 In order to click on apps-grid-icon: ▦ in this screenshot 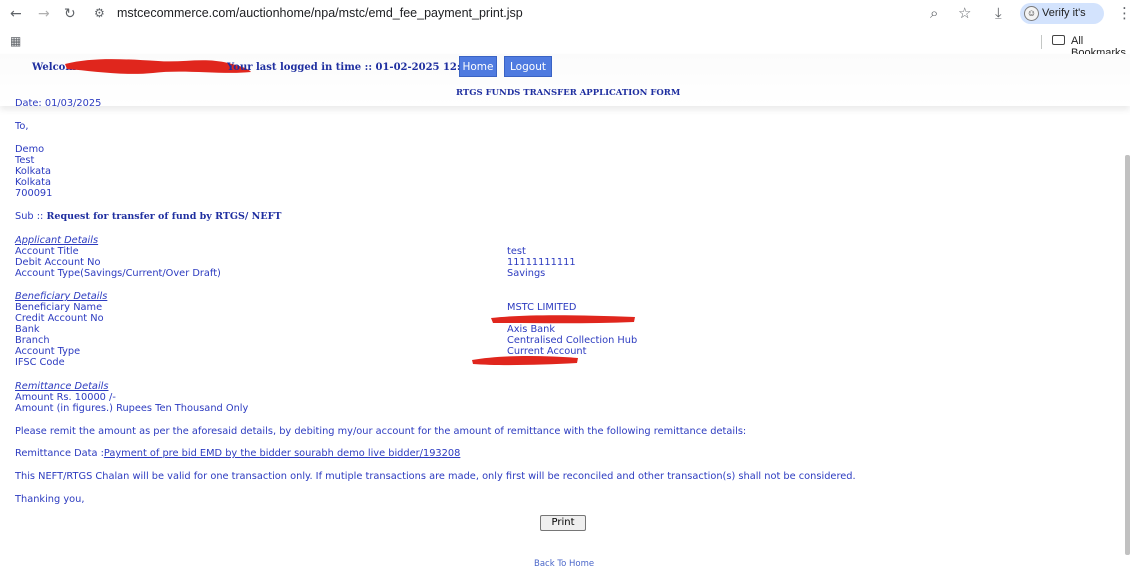, I will do `click(15, 41)`.